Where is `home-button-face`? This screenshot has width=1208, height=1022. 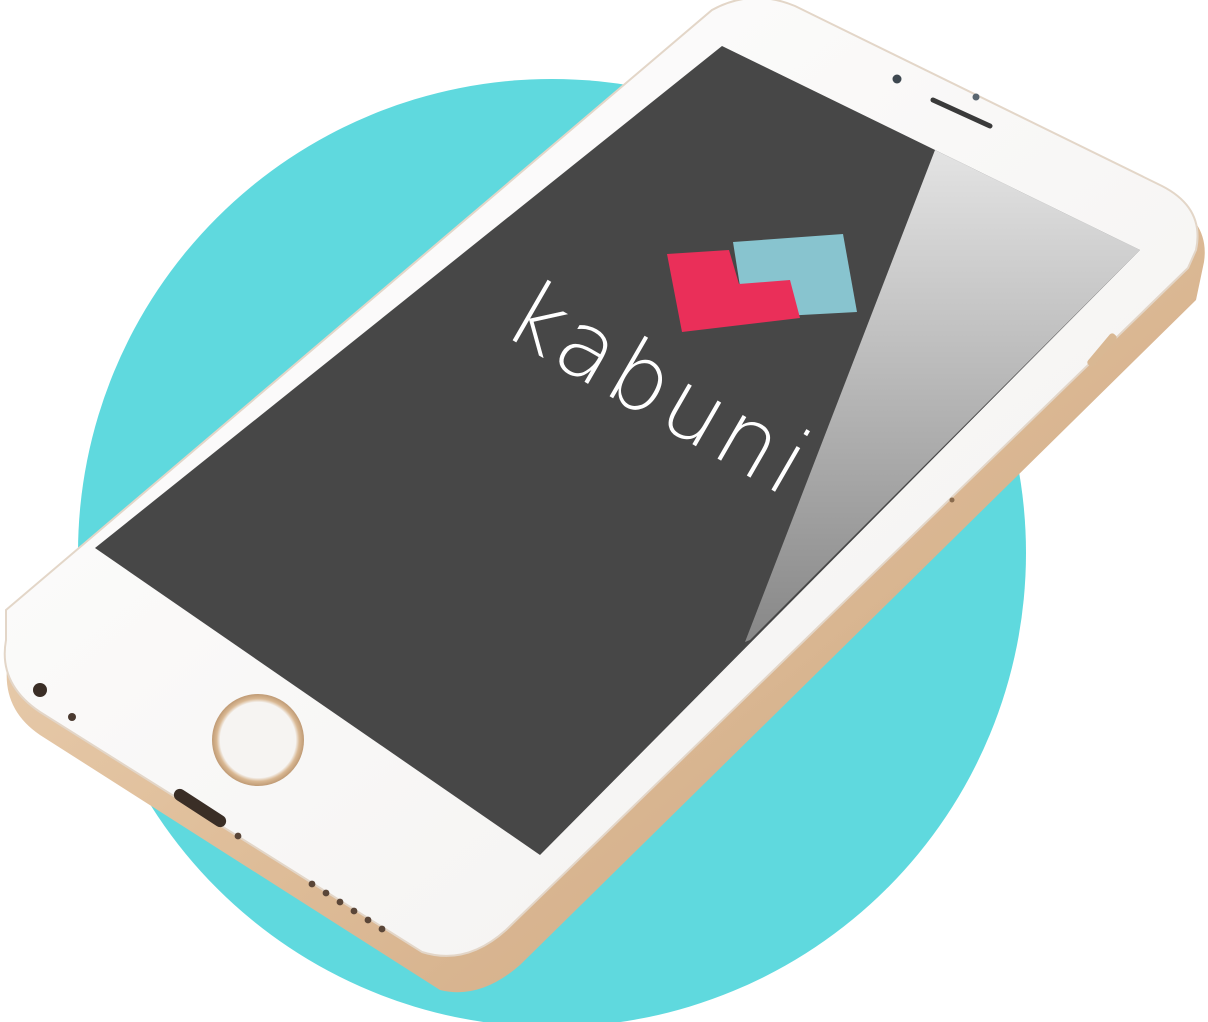
home-button-face is located at coordinates (258, 740).